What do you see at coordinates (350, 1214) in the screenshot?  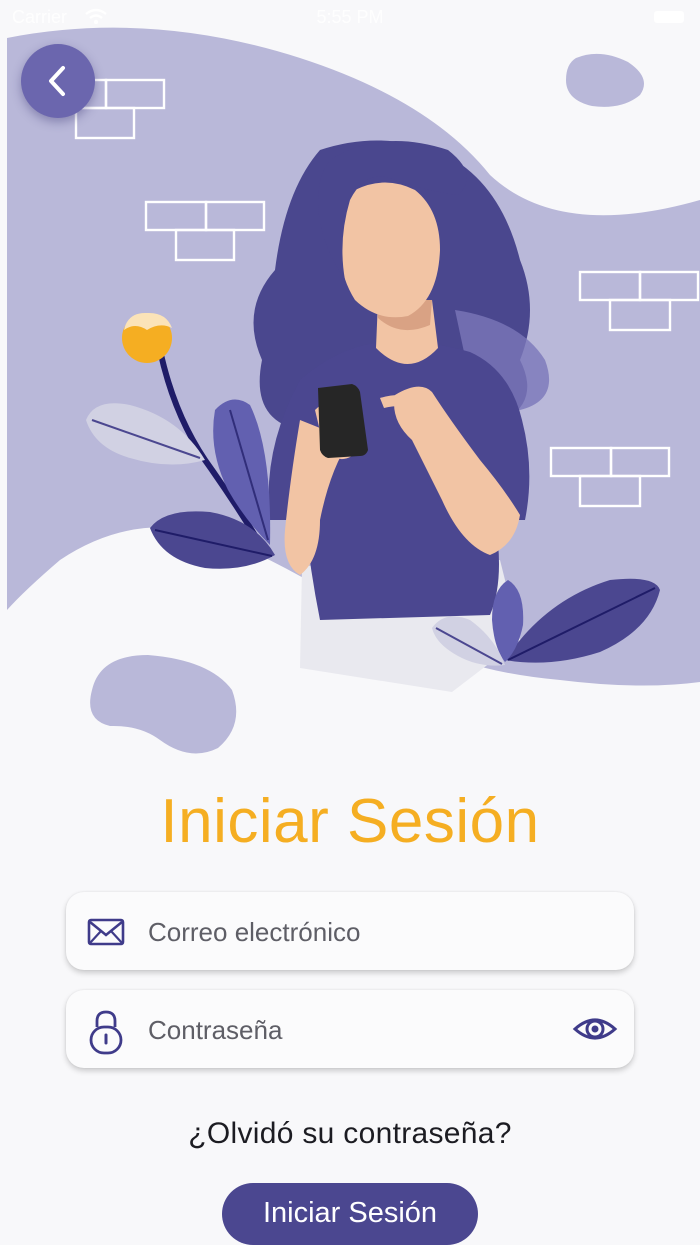 I see `login-button: Iniciar Sesión` at bounding box center [350, 1214].